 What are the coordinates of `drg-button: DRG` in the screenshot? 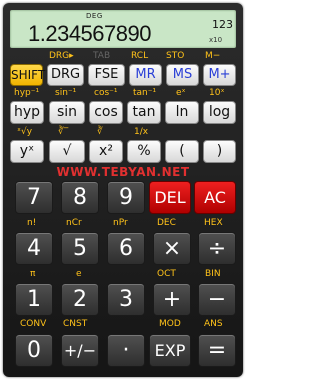 It's located at (65, 75).